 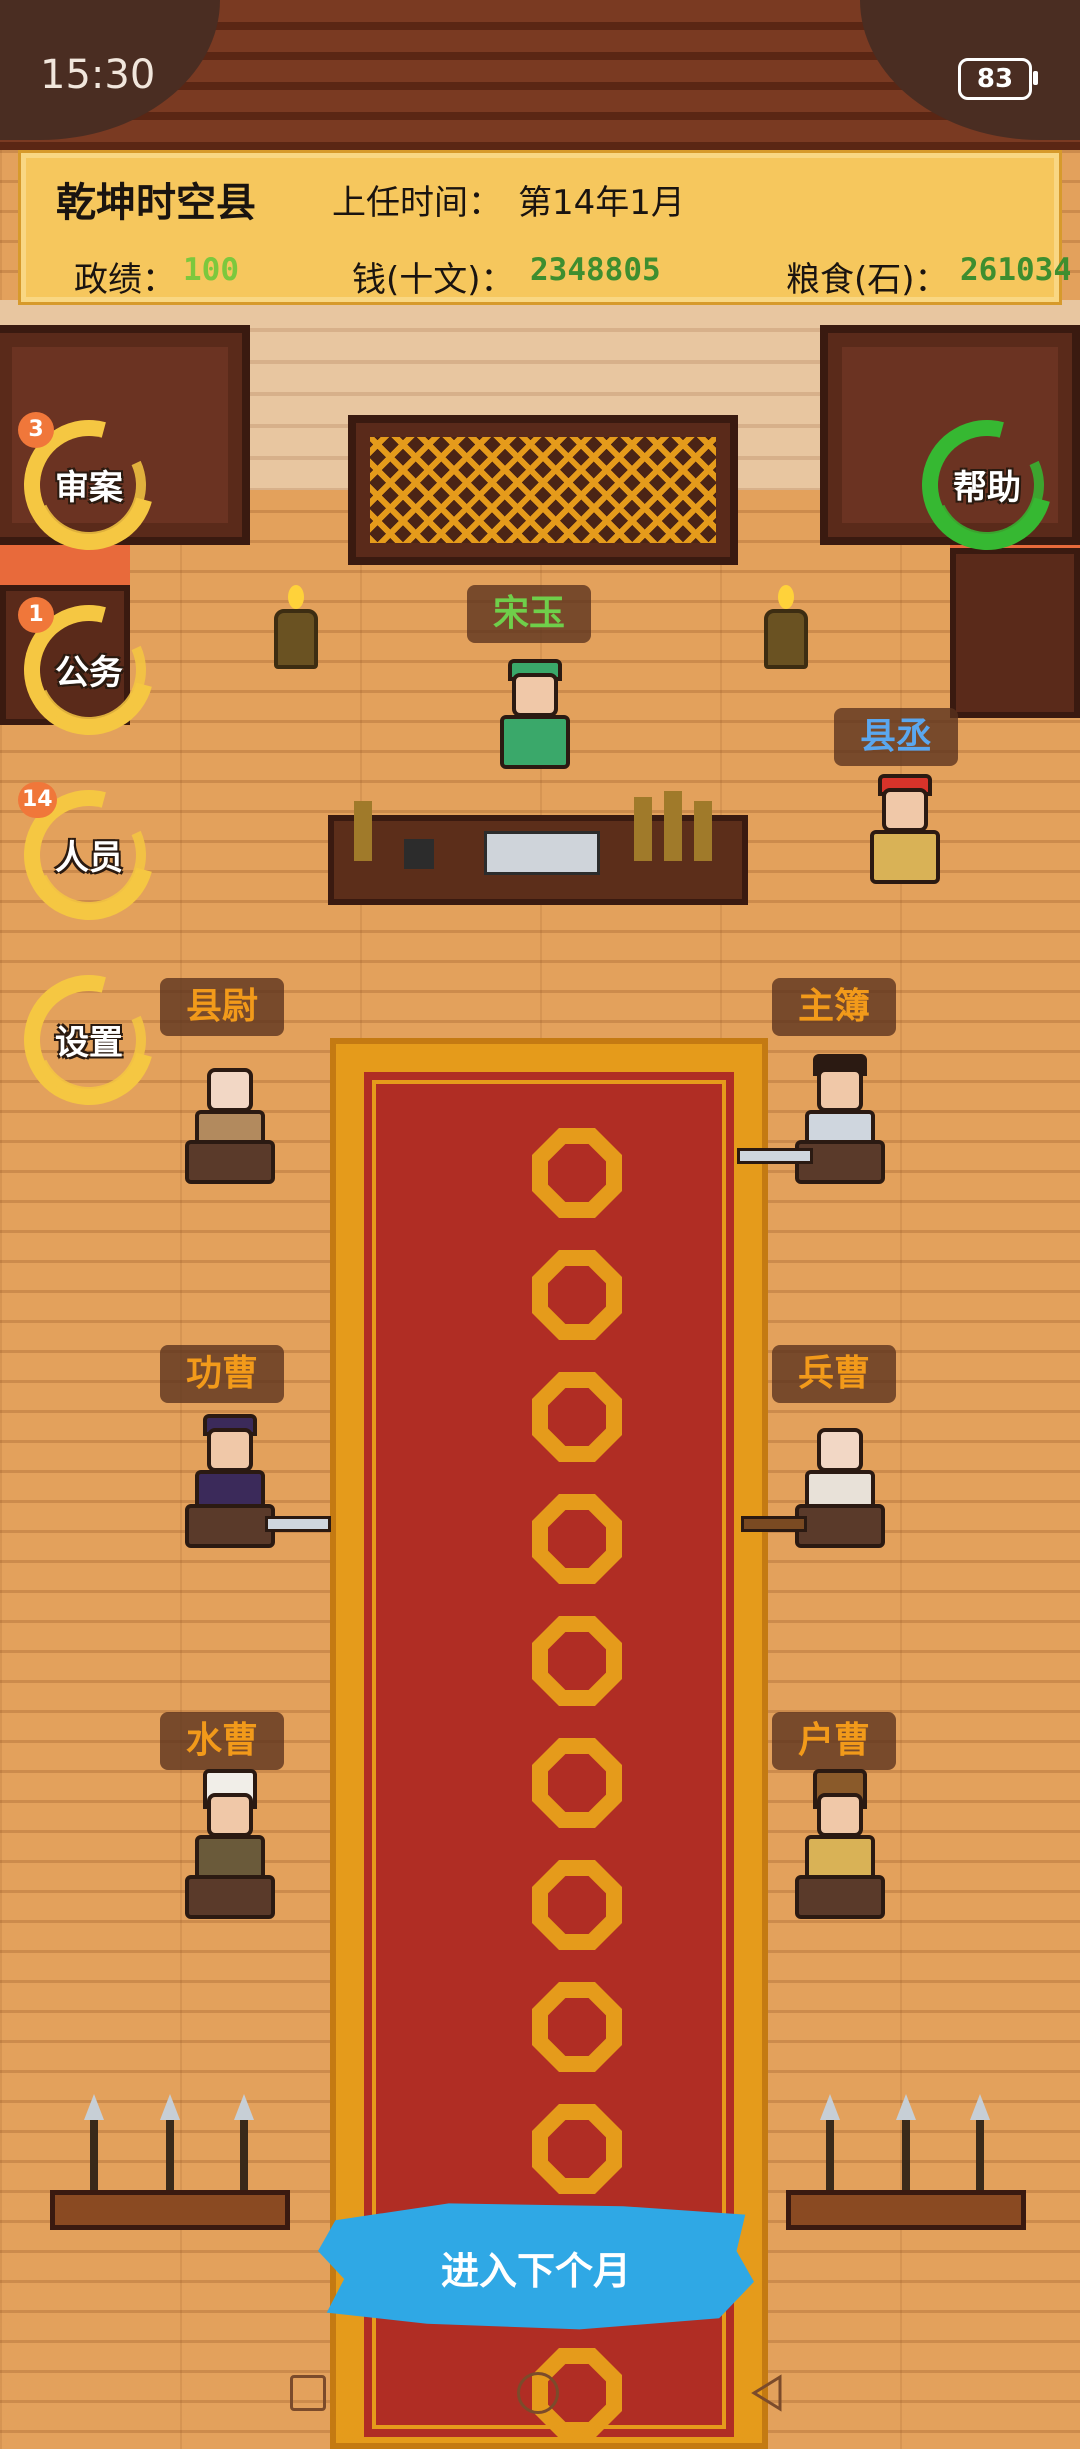 What do you see at coordinates (222, 1741) in the screenshot?
I see `water-officer-name-tag: 水曹` at bounding box center [222, 1741].